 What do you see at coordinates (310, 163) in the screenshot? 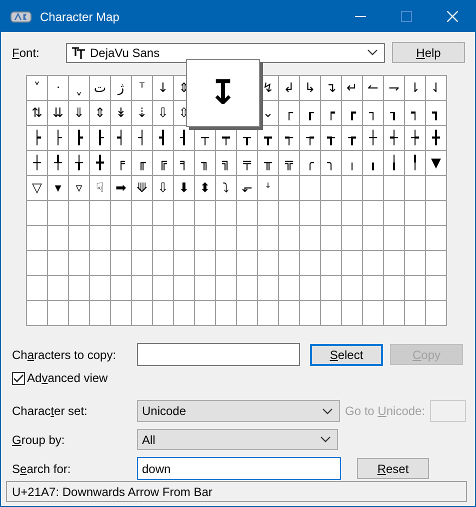
I see `character-cell: ╭` at bounding box center [310, 163].